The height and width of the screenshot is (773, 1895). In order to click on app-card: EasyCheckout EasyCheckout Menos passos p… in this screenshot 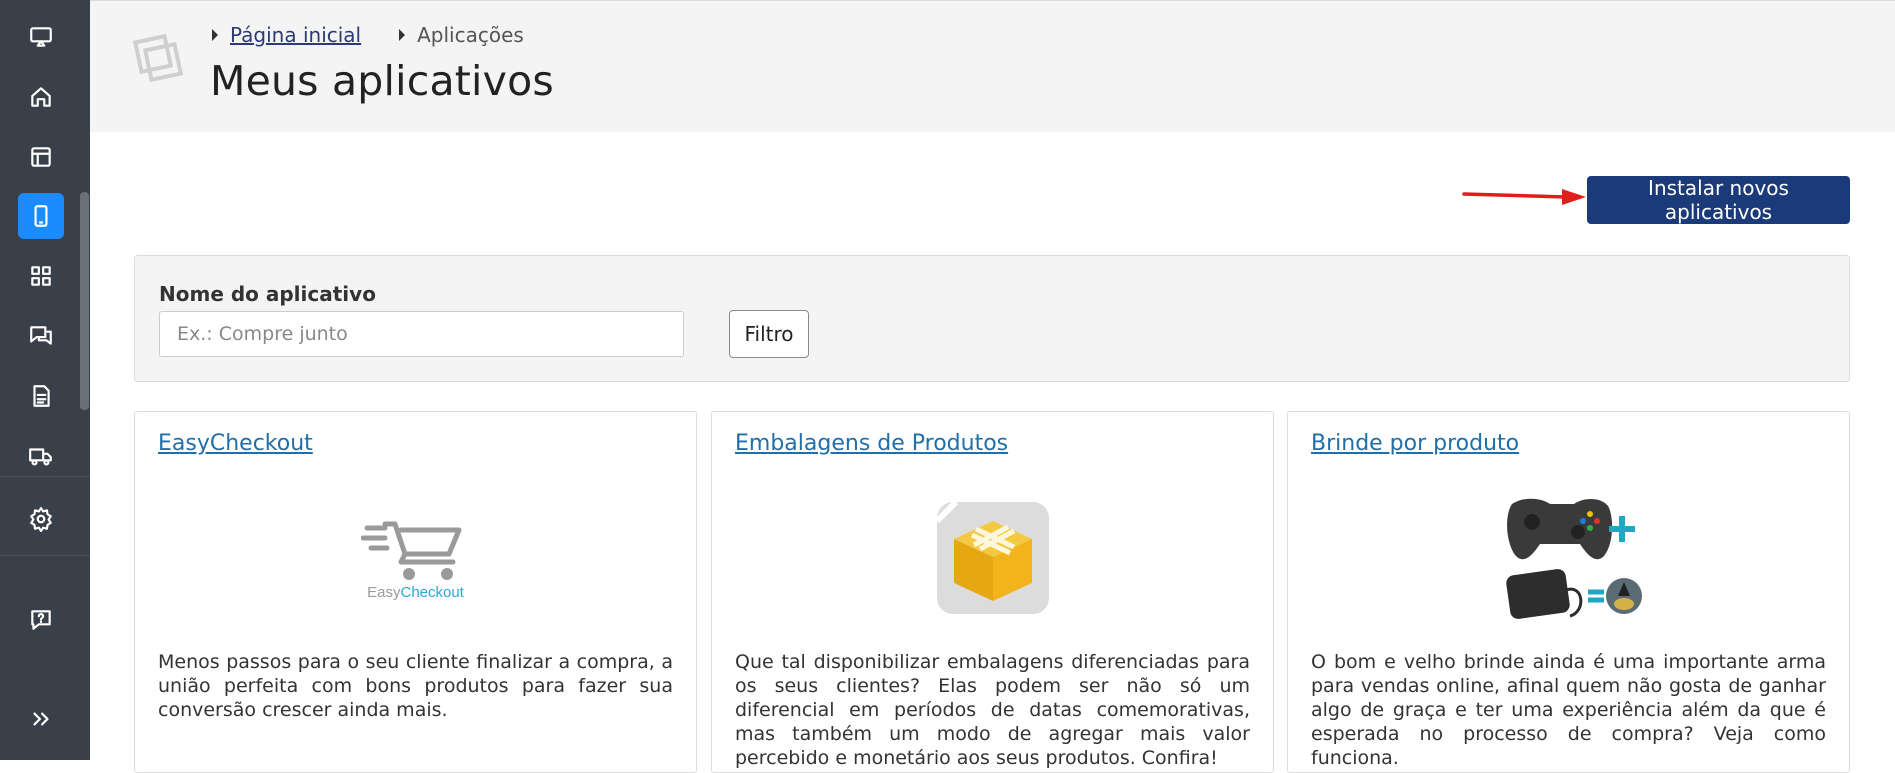, I will do `click(415, 592)`.